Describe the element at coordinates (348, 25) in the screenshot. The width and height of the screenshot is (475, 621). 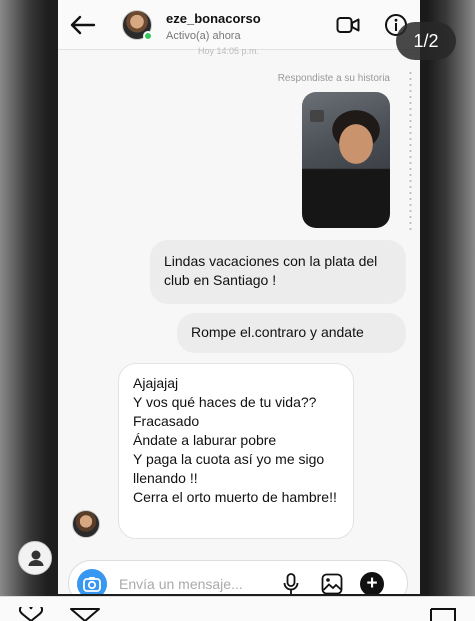
I see `video-call-icon` at that location.